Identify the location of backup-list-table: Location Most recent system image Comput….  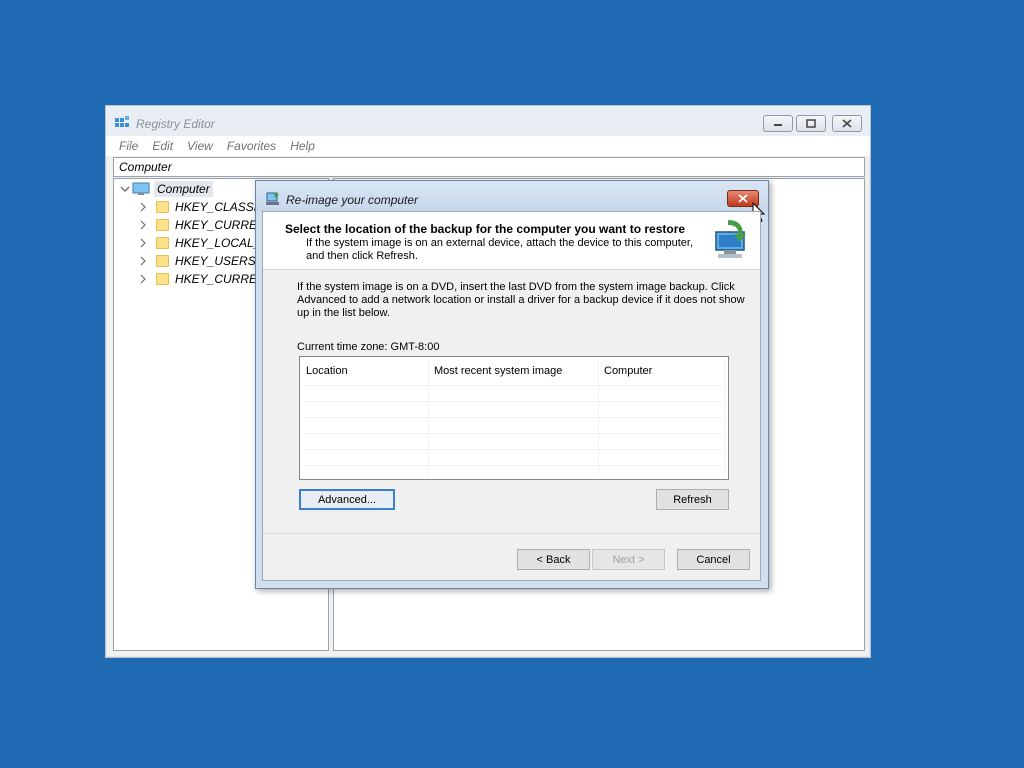
(514, 418).